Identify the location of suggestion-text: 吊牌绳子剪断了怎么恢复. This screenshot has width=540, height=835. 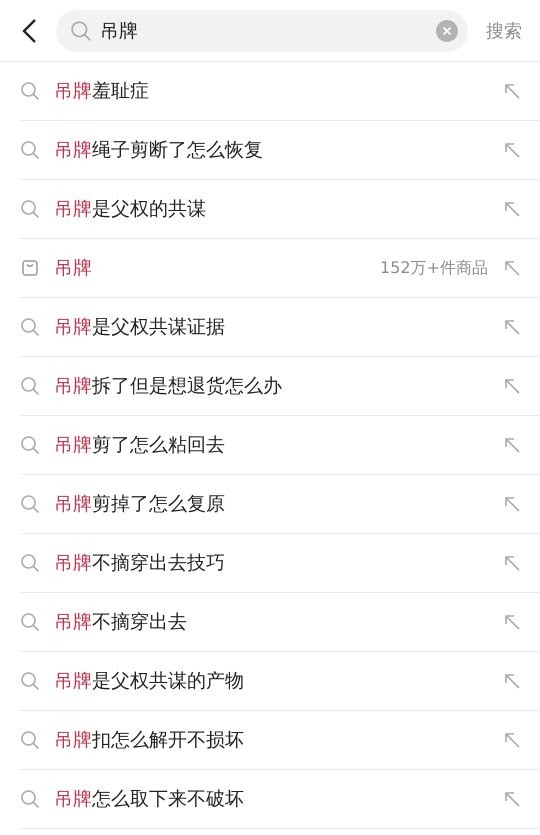
(159, 150).